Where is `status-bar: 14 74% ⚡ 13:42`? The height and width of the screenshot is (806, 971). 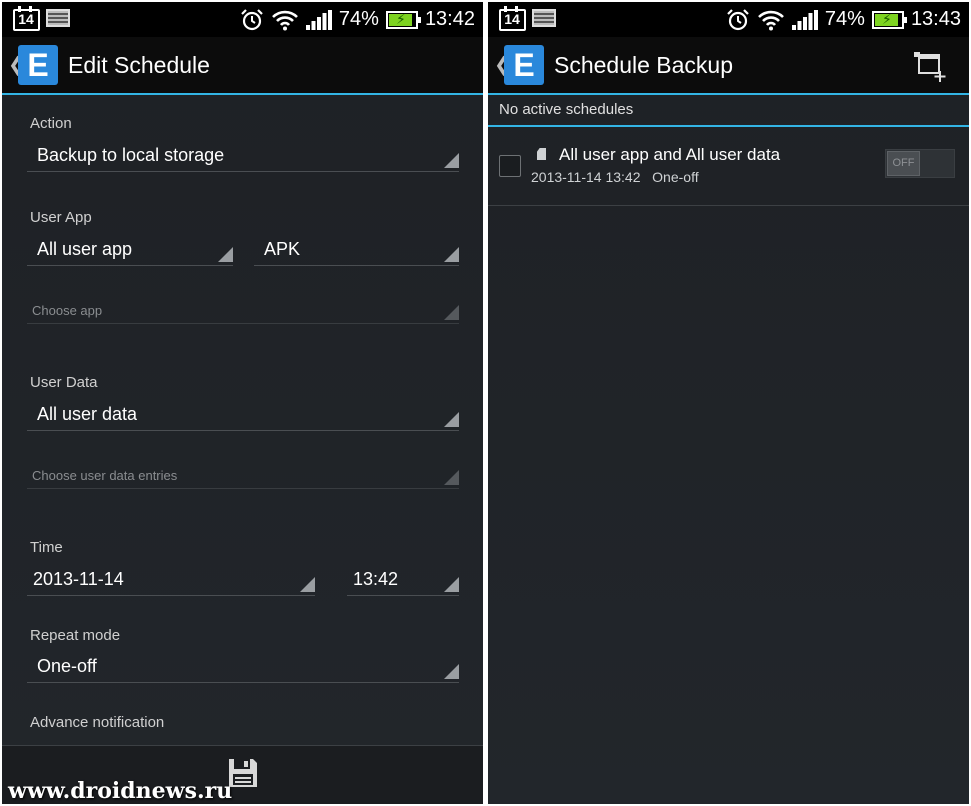 status-bar: 14 74% ⚡ 13:42 is located at coordinates (242, 19).